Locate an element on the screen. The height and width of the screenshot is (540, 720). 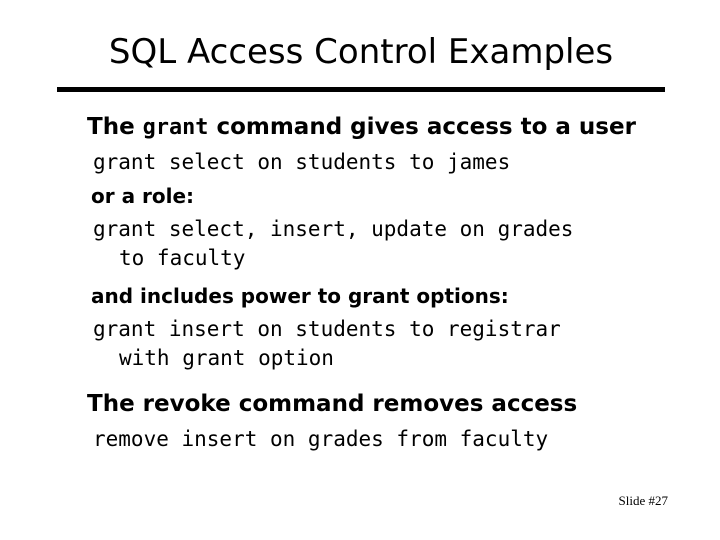
page-title: SQL Access Control Examples is located at coordinates (361, 52).